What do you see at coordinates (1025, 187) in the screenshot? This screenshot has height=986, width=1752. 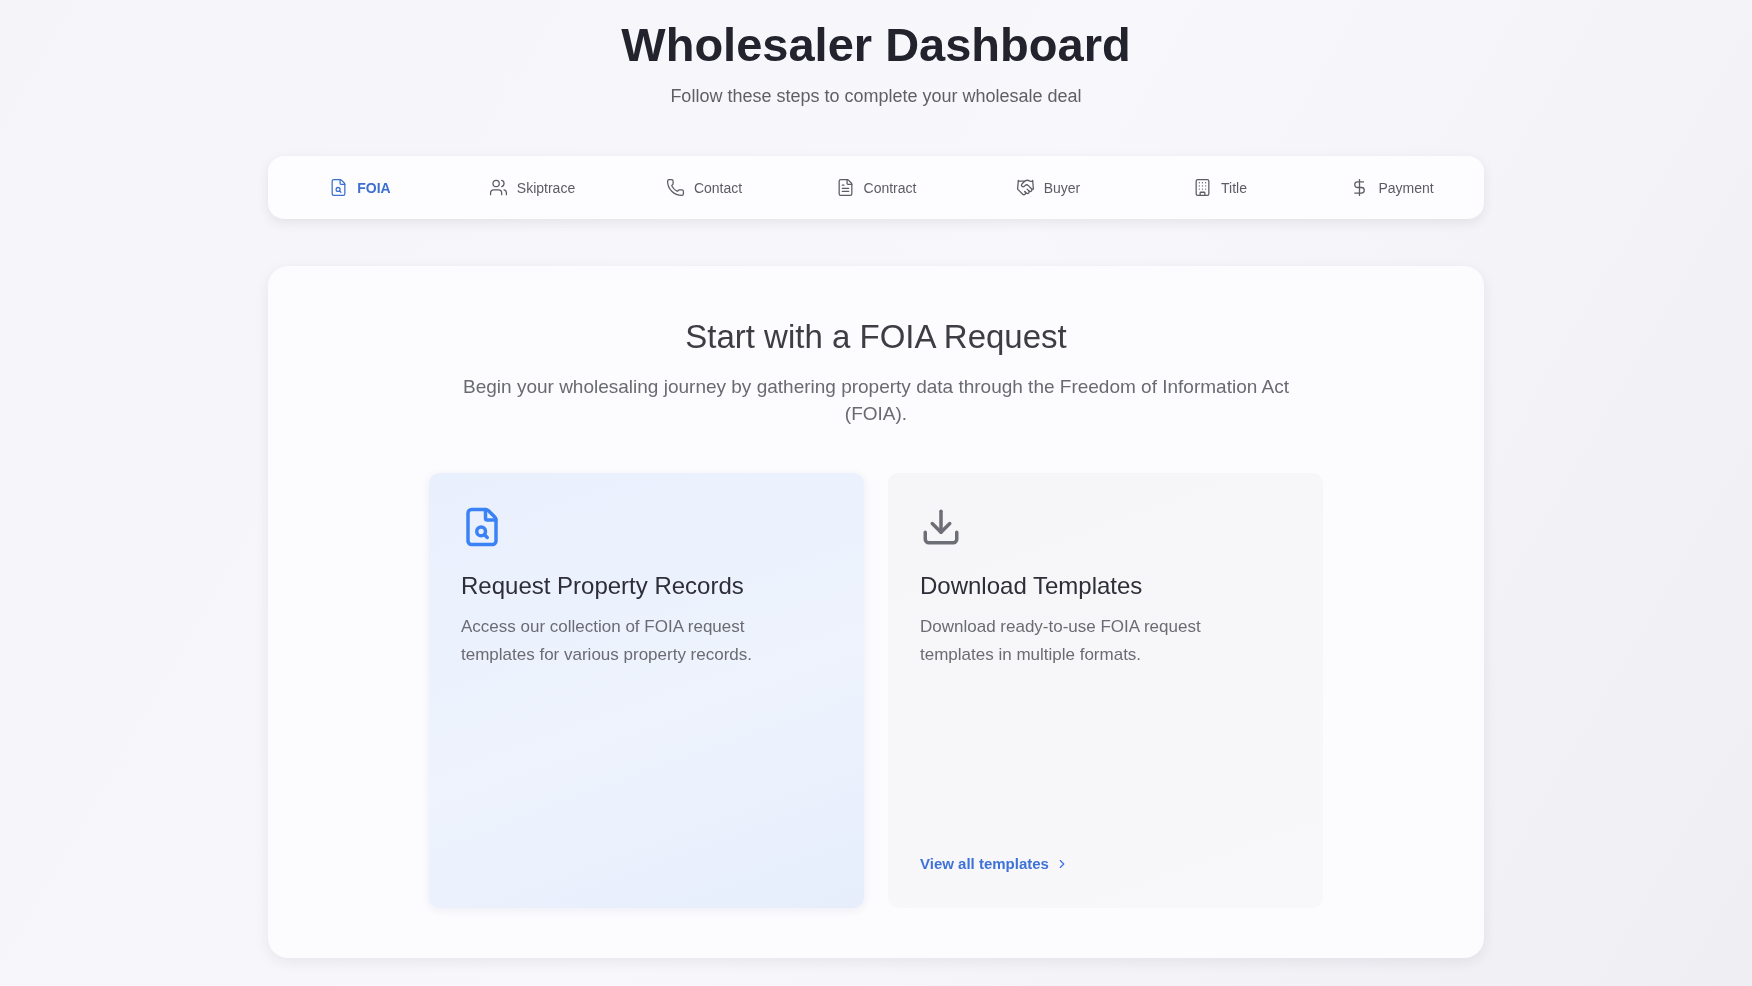 I see `handshake-icon` at bounding box center [1025, 187].